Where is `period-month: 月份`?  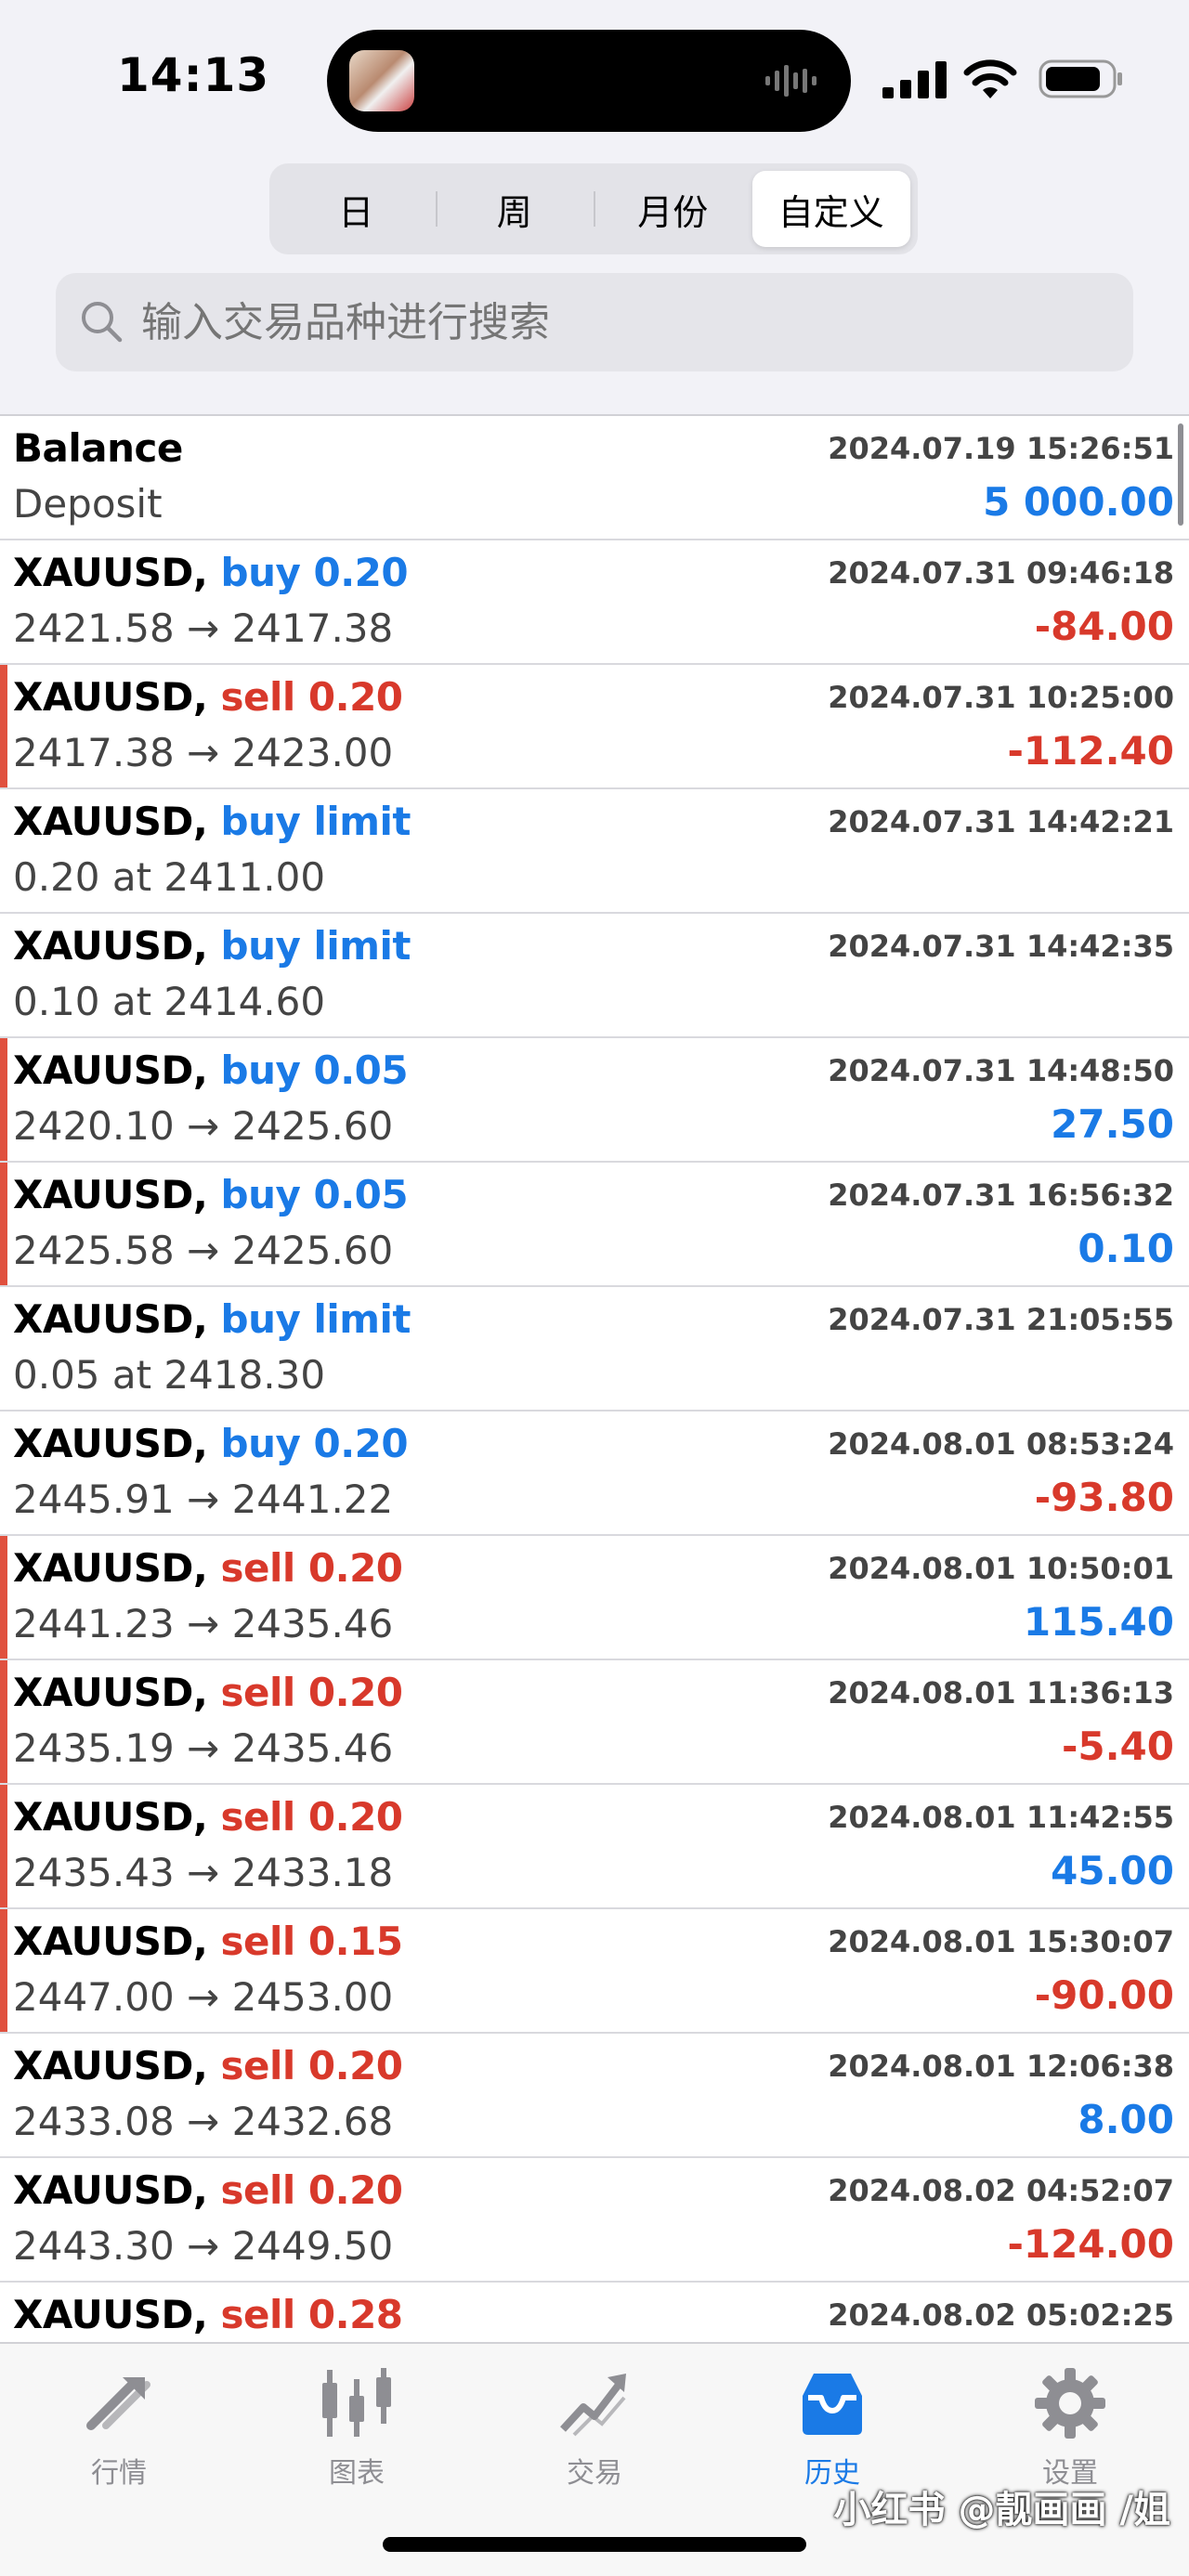
period-month: 月份 is located at coordinates (673, 209).